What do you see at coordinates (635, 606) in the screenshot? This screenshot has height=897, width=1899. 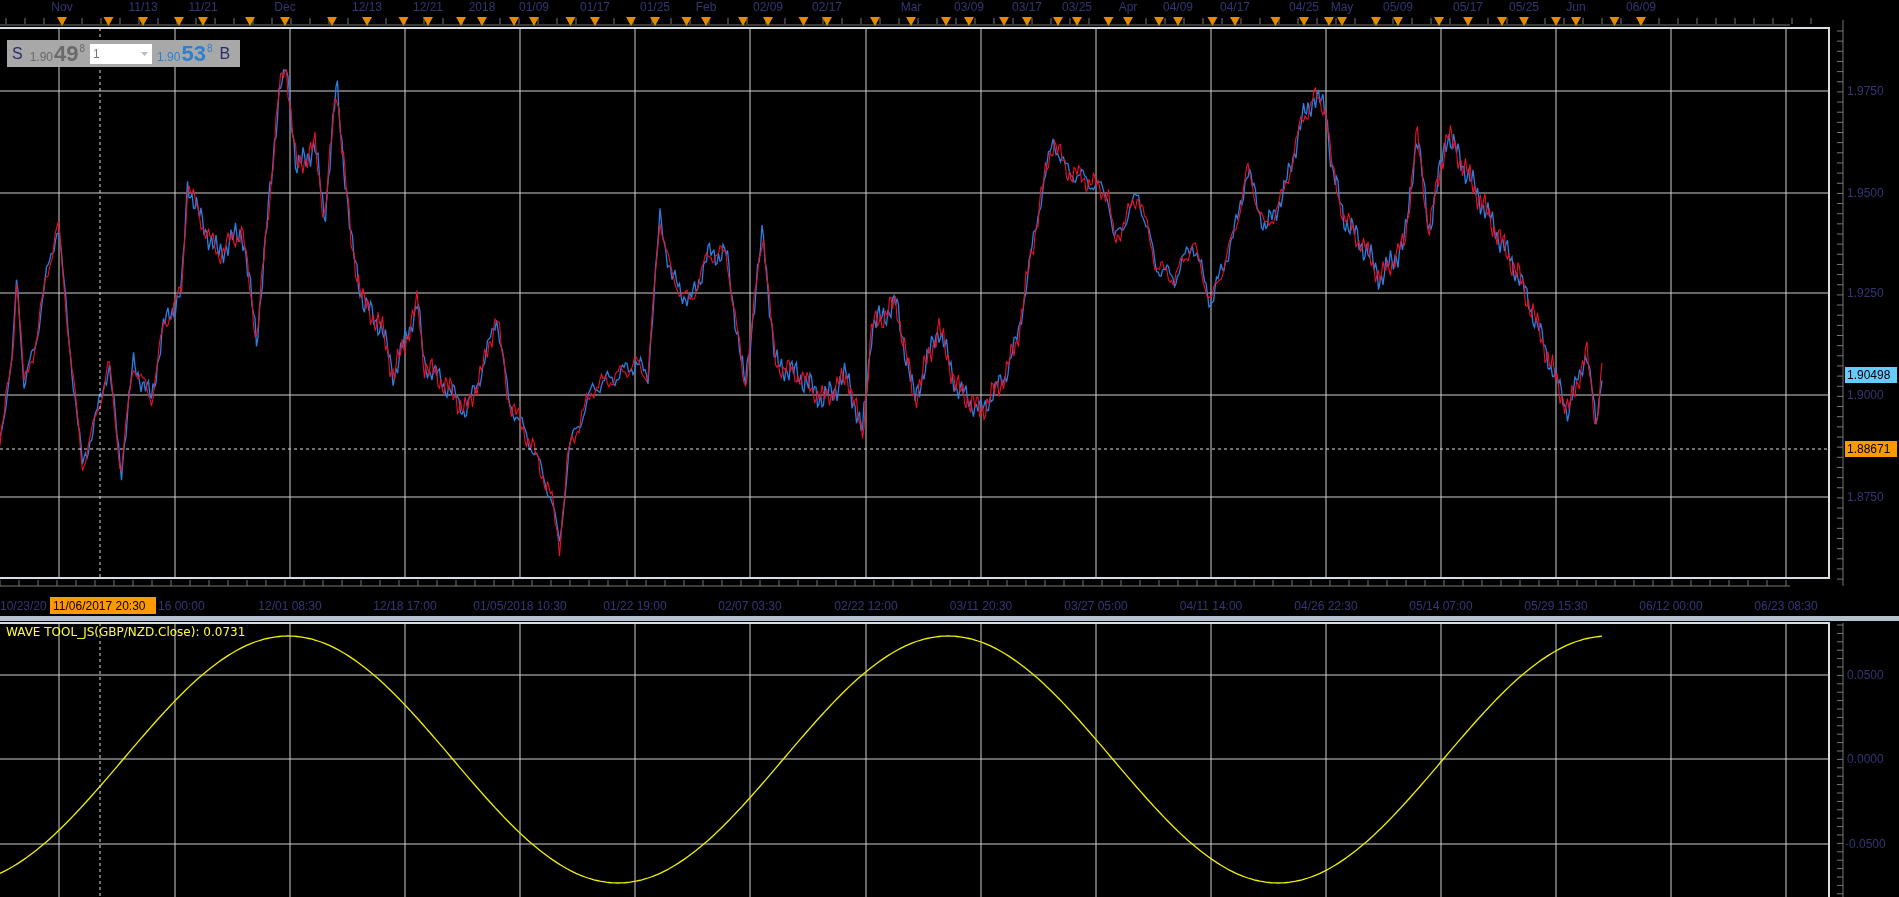 I see `time-label: 01/22 19:00` at bounding box center [635, 606].